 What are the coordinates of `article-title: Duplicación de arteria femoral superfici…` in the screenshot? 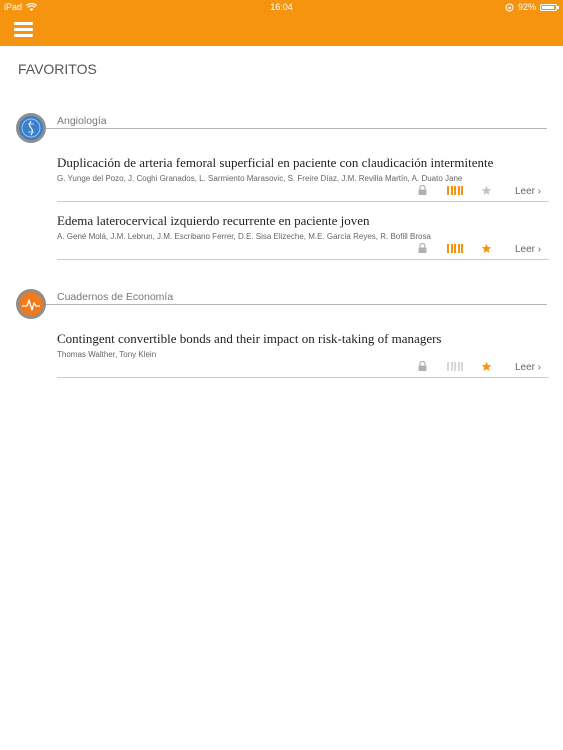 It's located at (275, 163).